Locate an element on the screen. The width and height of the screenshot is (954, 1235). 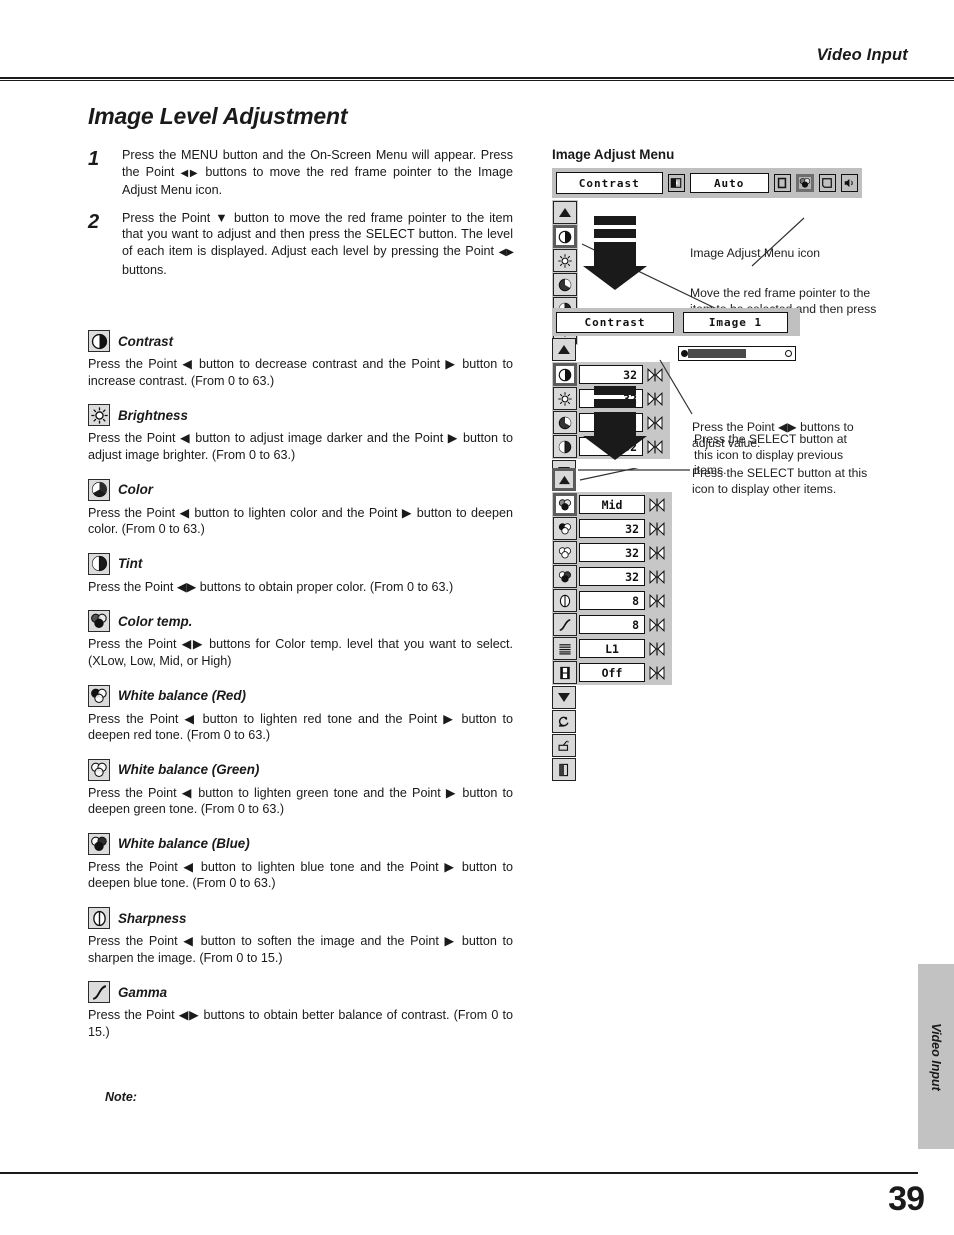
table-row: Off is located at coordinates (612, 672).